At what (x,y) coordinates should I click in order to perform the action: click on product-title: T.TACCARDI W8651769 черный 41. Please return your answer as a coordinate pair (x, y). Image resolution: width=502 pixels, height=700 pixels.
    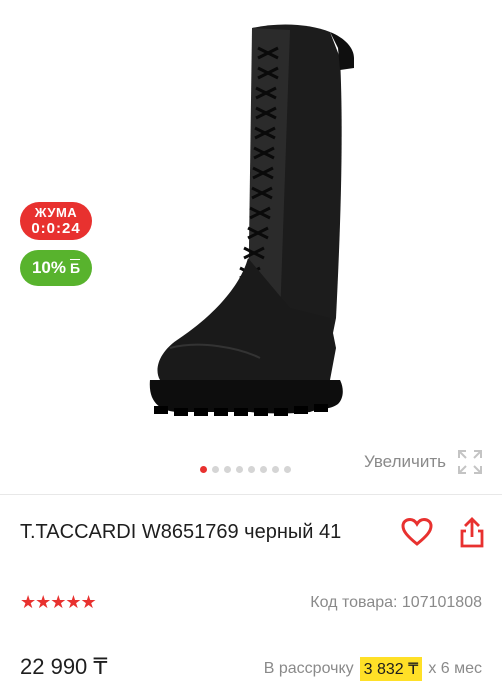
    Looking at the image, I should click on (181, 532).